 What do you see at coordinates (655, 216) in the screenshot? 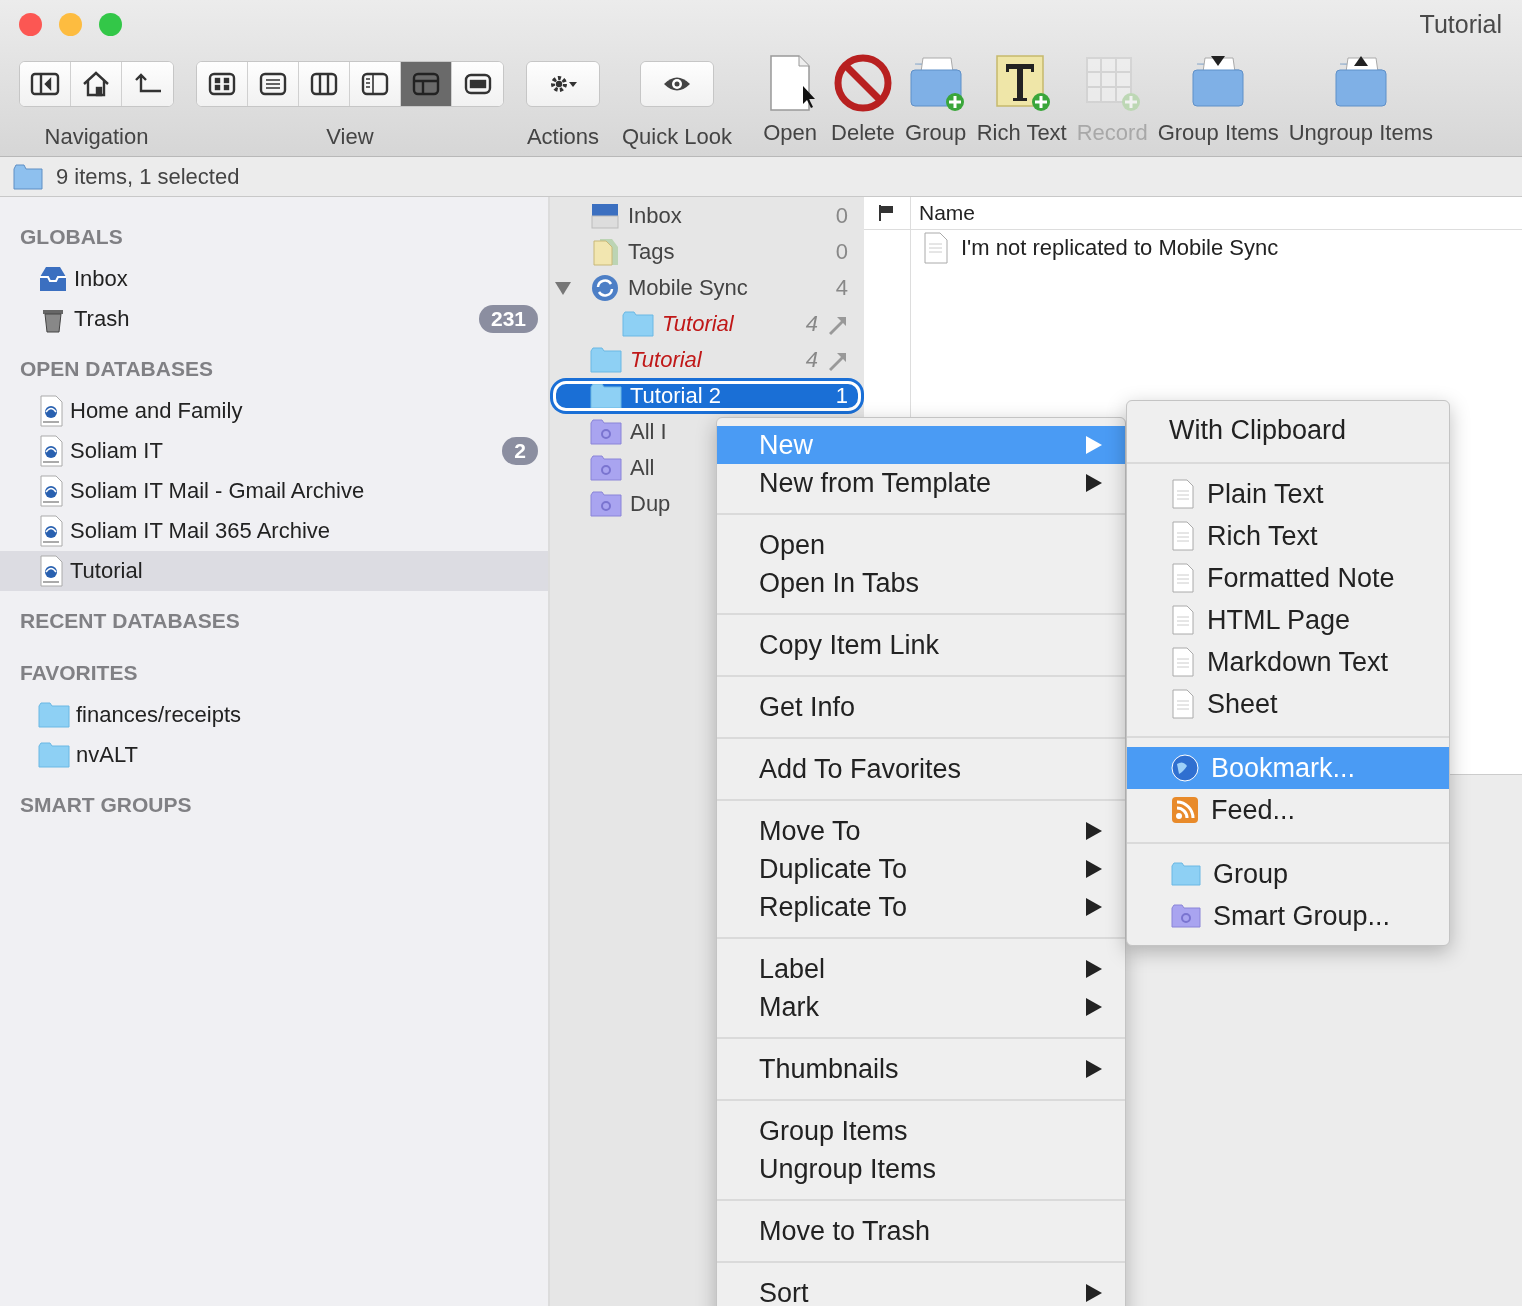
I see `group-label: Inbox` at bounding box center [655, 216].